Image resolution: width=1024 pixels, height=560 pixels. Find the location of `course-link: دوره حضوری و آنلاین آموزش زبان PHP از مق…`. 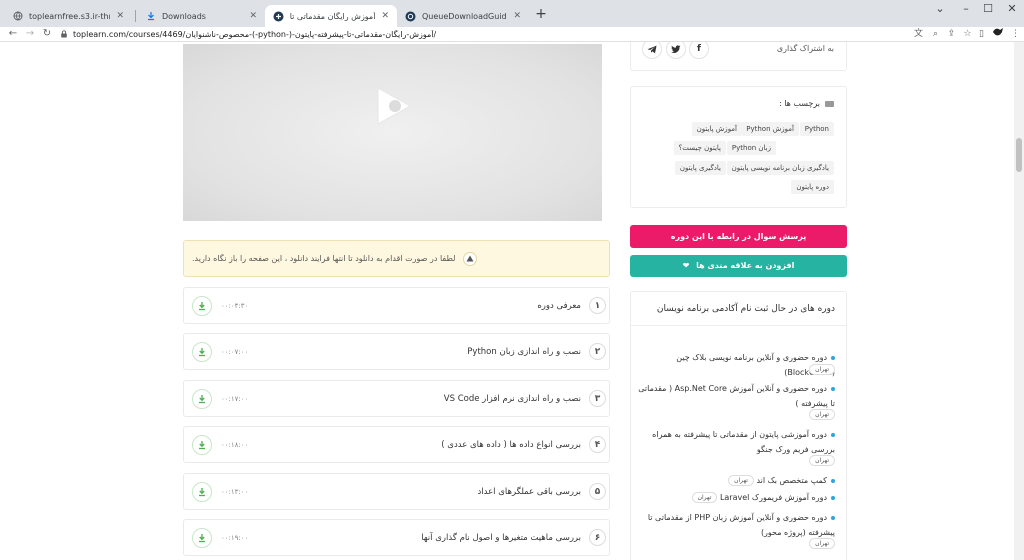

course-link: دوره حضوری و آنلاین آموزش زبان PHP از مق… is located at coordinates (735, 525).